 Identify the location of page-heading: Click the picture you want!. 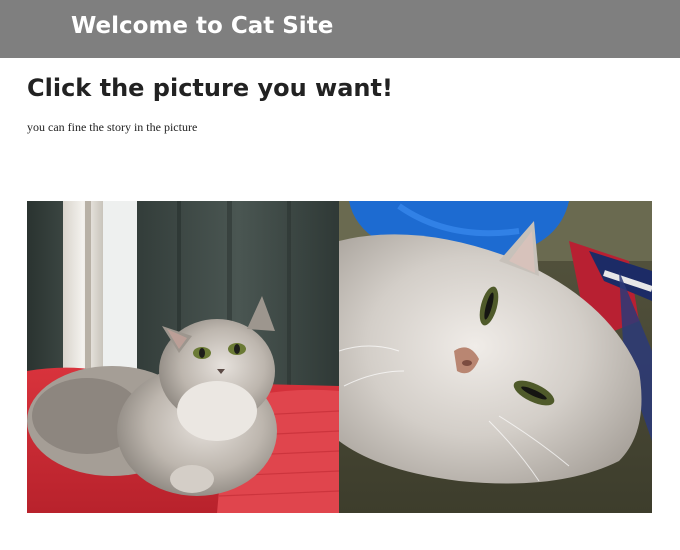
(210, 88).